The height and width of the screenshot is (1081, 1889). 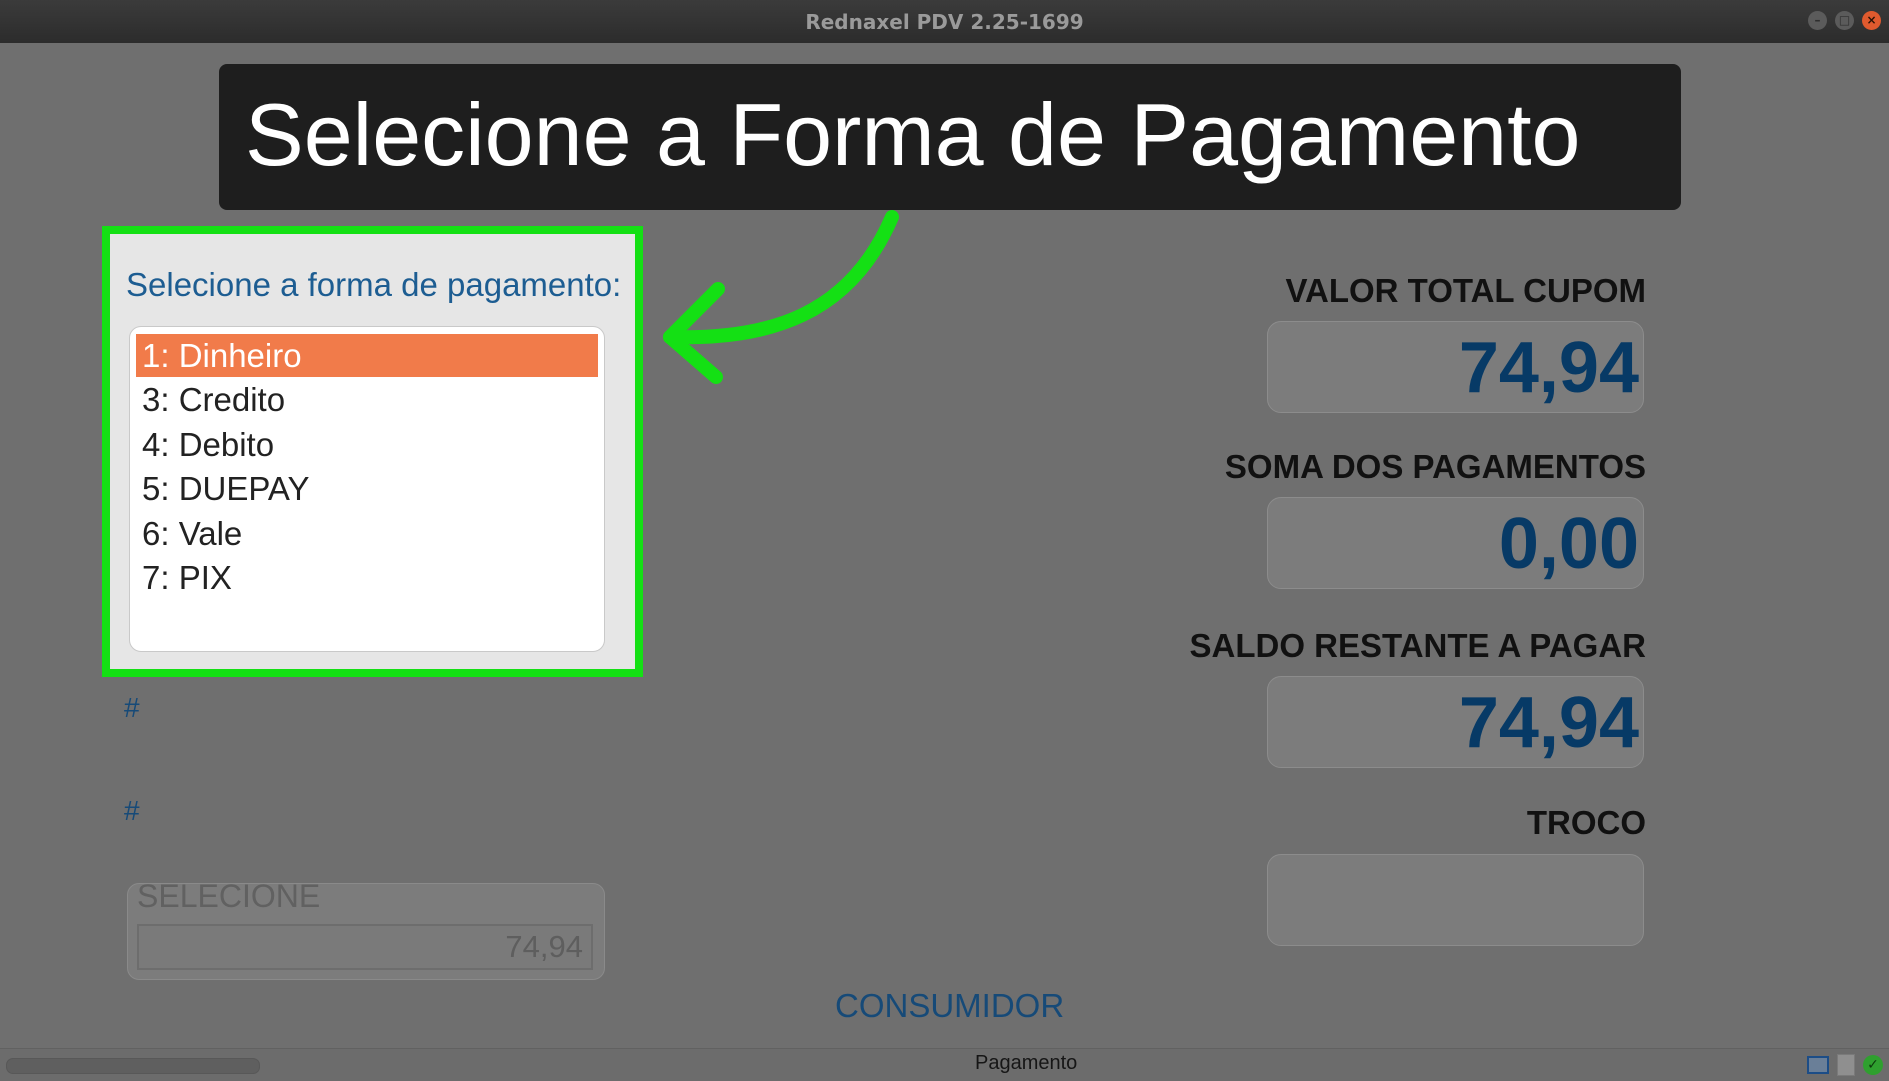 What do you see at coordinates (913, 134) in the screenshot?
I see `banner-text: Selecione a Forma de Pagamento` at bounding box center [913, 134].